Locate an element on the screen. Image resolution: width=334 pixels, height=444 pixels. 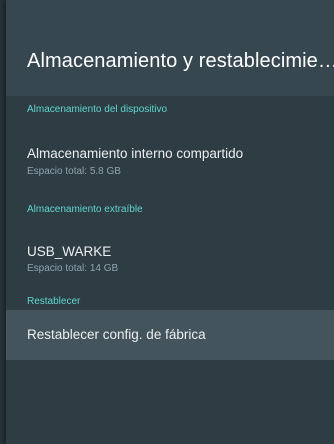
usb-storage-title: USB_WARKE is located at coordinates (69, 251).